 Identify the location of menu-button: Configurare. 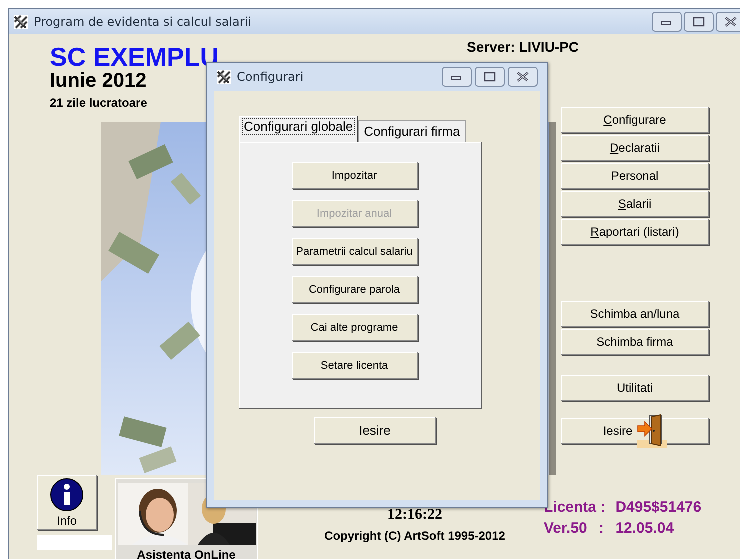
(635, 120).